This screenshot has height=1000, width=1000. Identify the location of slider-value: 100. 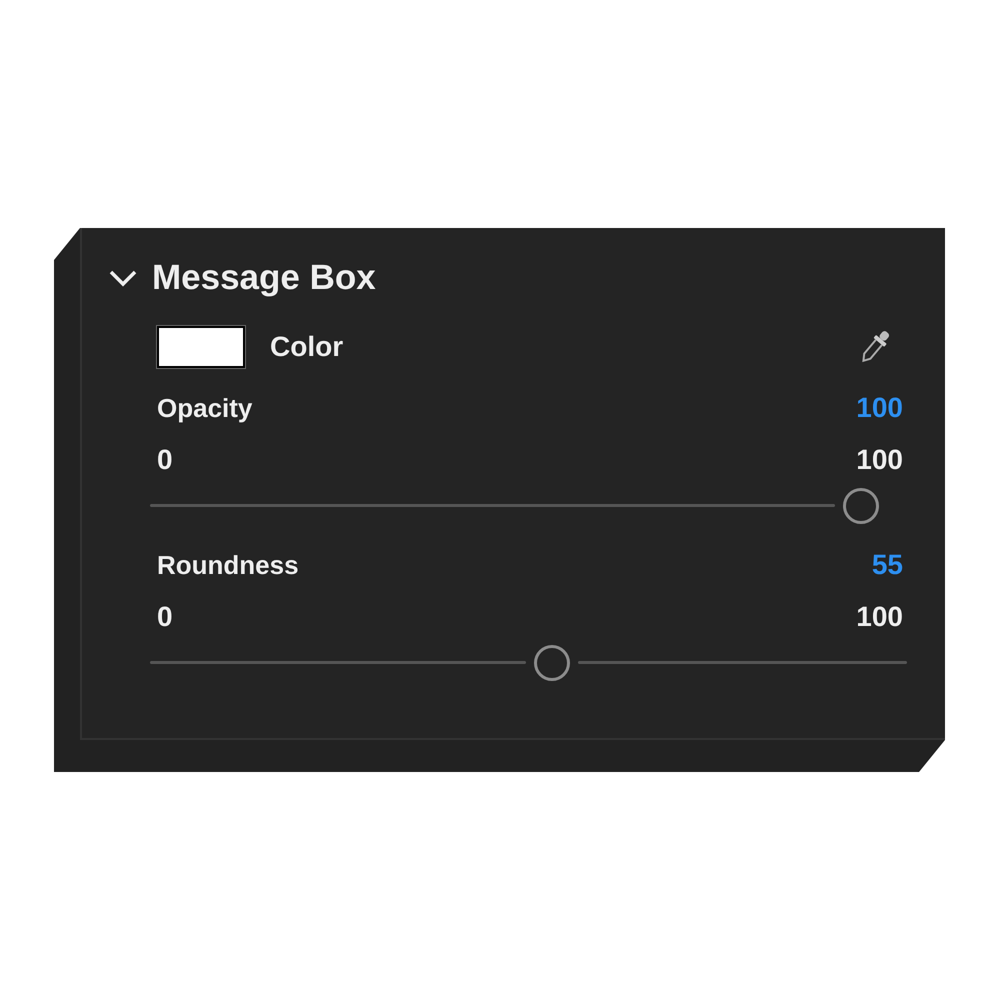
(879, 408).